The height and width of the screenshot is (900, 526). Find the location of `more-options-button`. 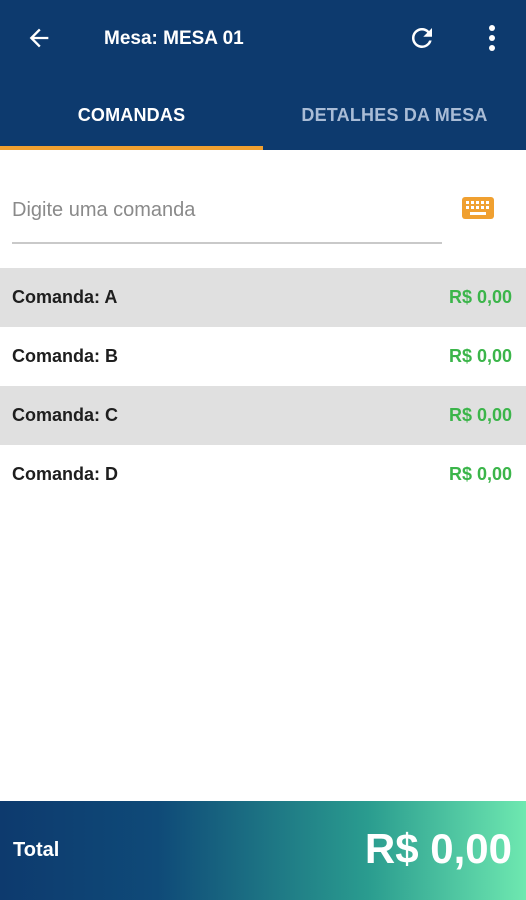

more-options-button is located at coordinates (492, 40).